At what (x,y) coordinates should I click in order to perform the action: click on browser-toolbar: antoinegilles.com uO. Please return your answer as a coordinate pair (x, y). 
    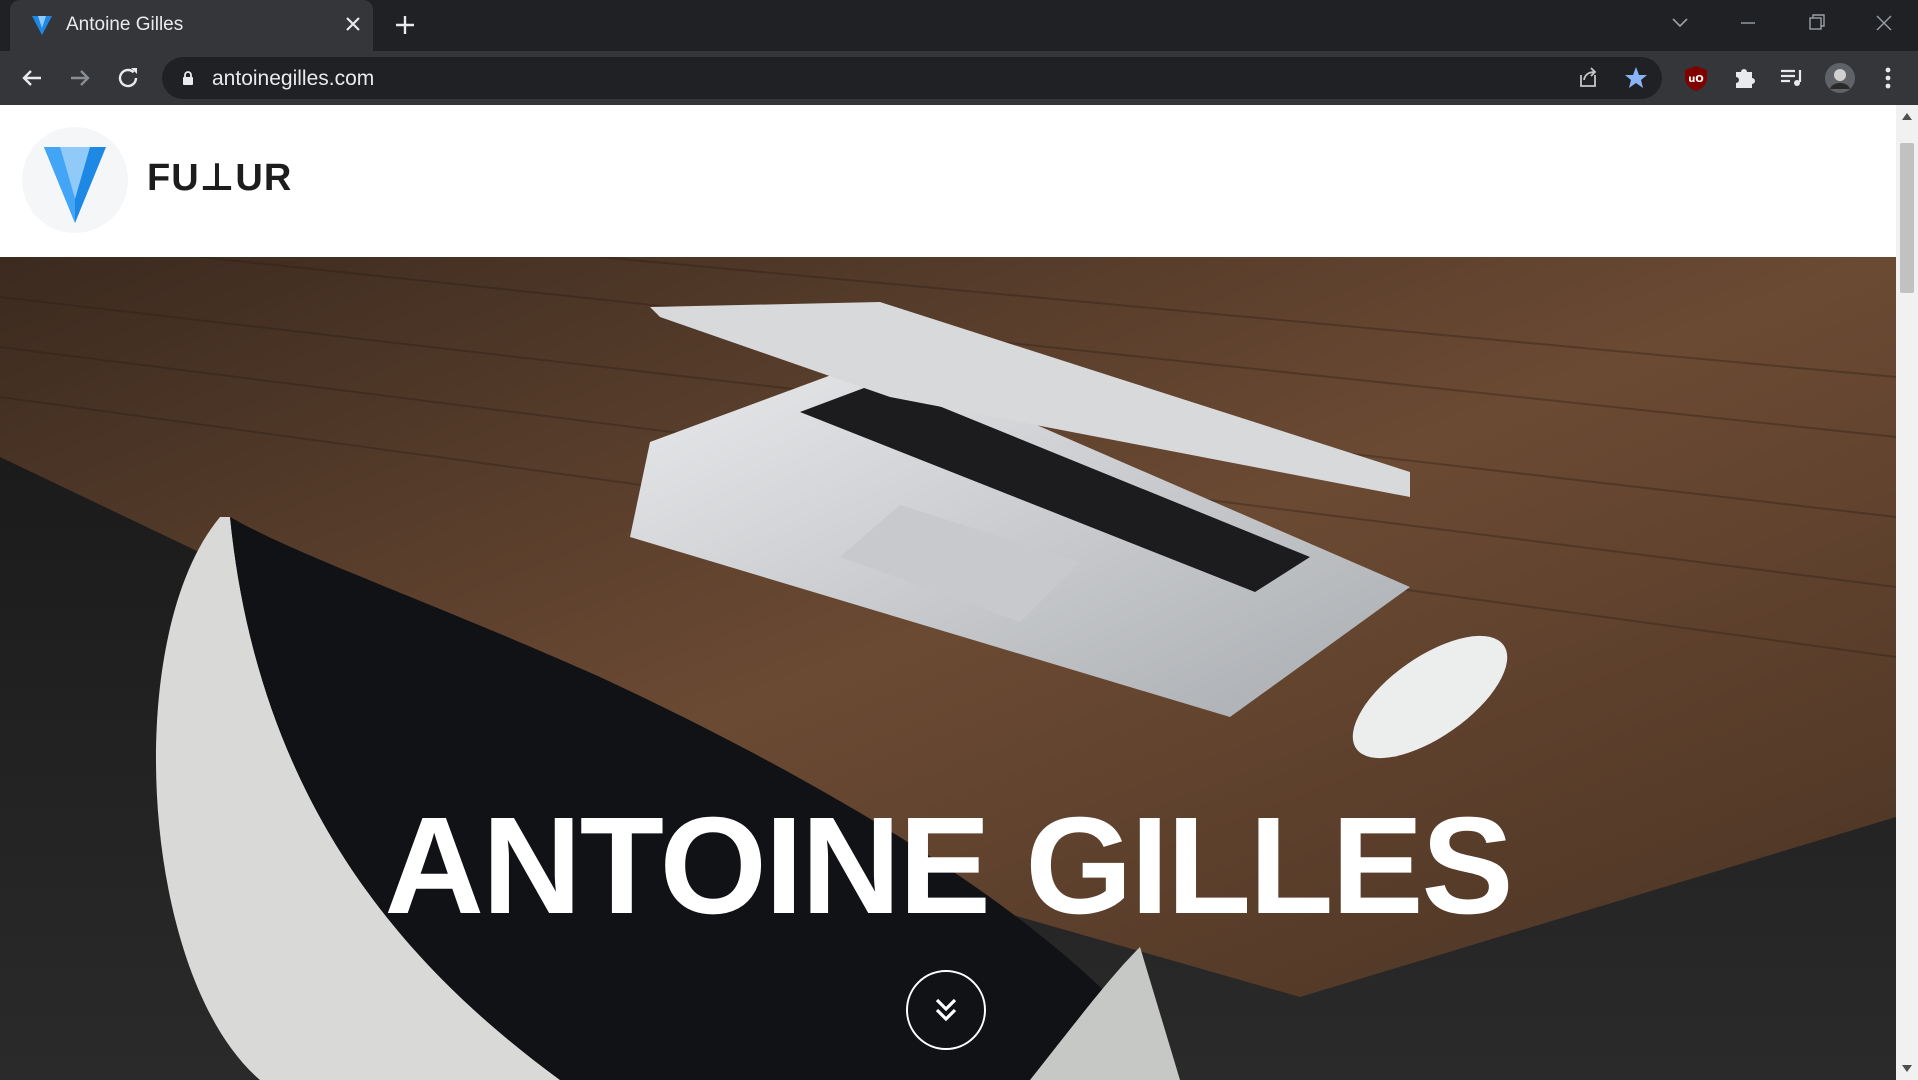
    Looking at the image, I should click on (959, 78).